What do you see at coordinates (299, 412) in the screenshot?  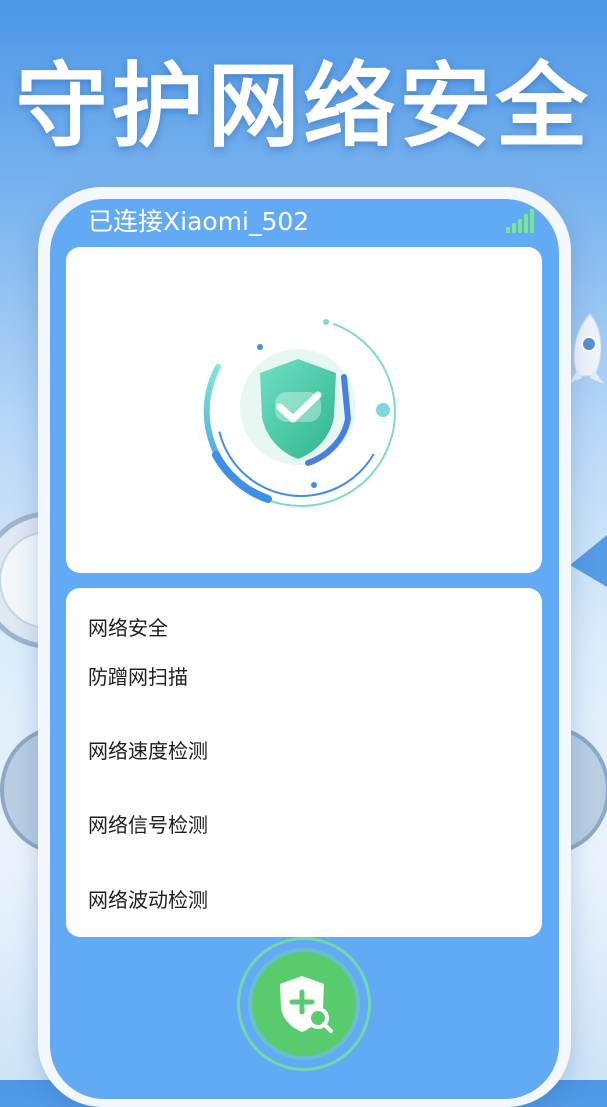 I see `shield-check-icon` at bounding box center [299, 412].